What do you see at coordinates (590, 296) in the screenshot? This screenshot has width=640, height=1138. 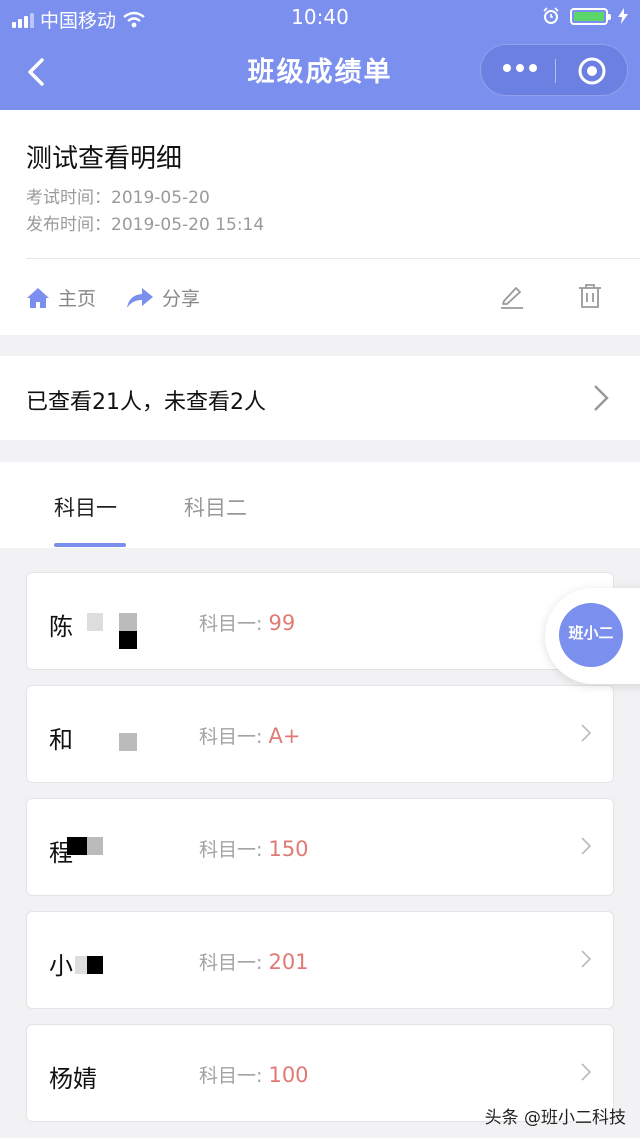 I see `trash-icon` at bounding box center [590, 296].